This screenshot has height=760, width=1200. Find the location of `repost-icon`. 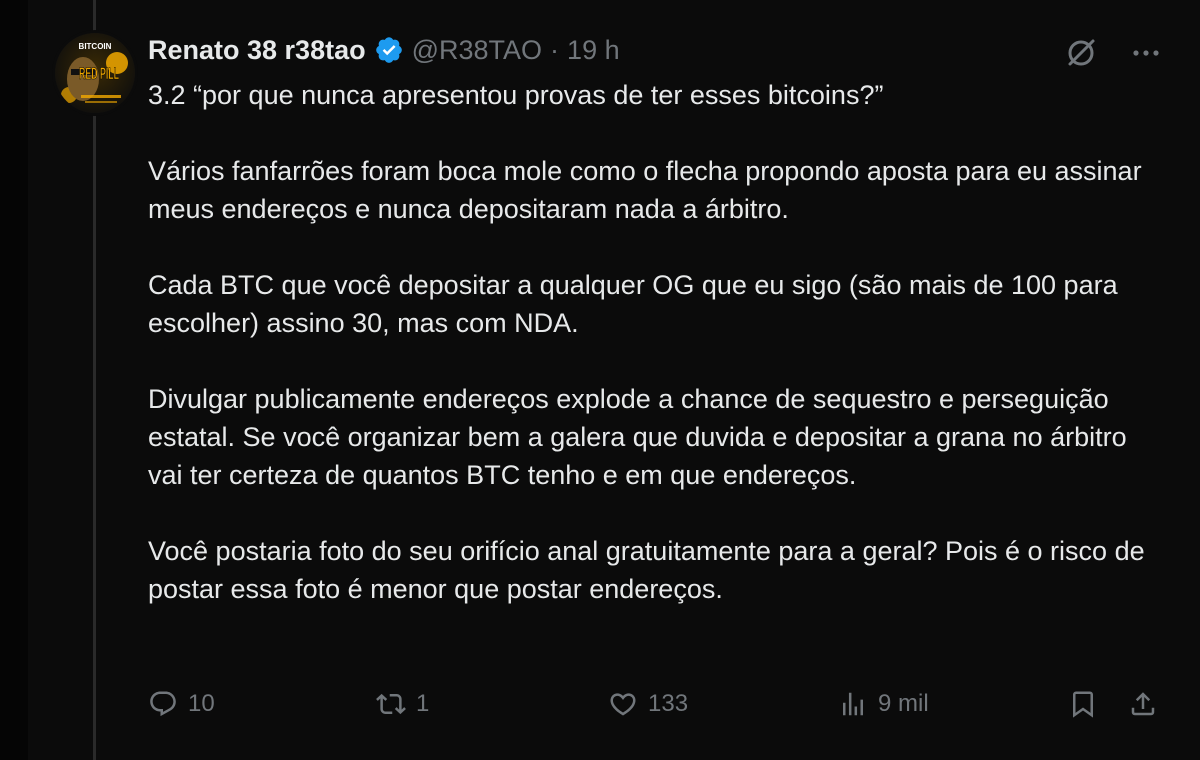

repost-icon is located at coordinates (391, 704).